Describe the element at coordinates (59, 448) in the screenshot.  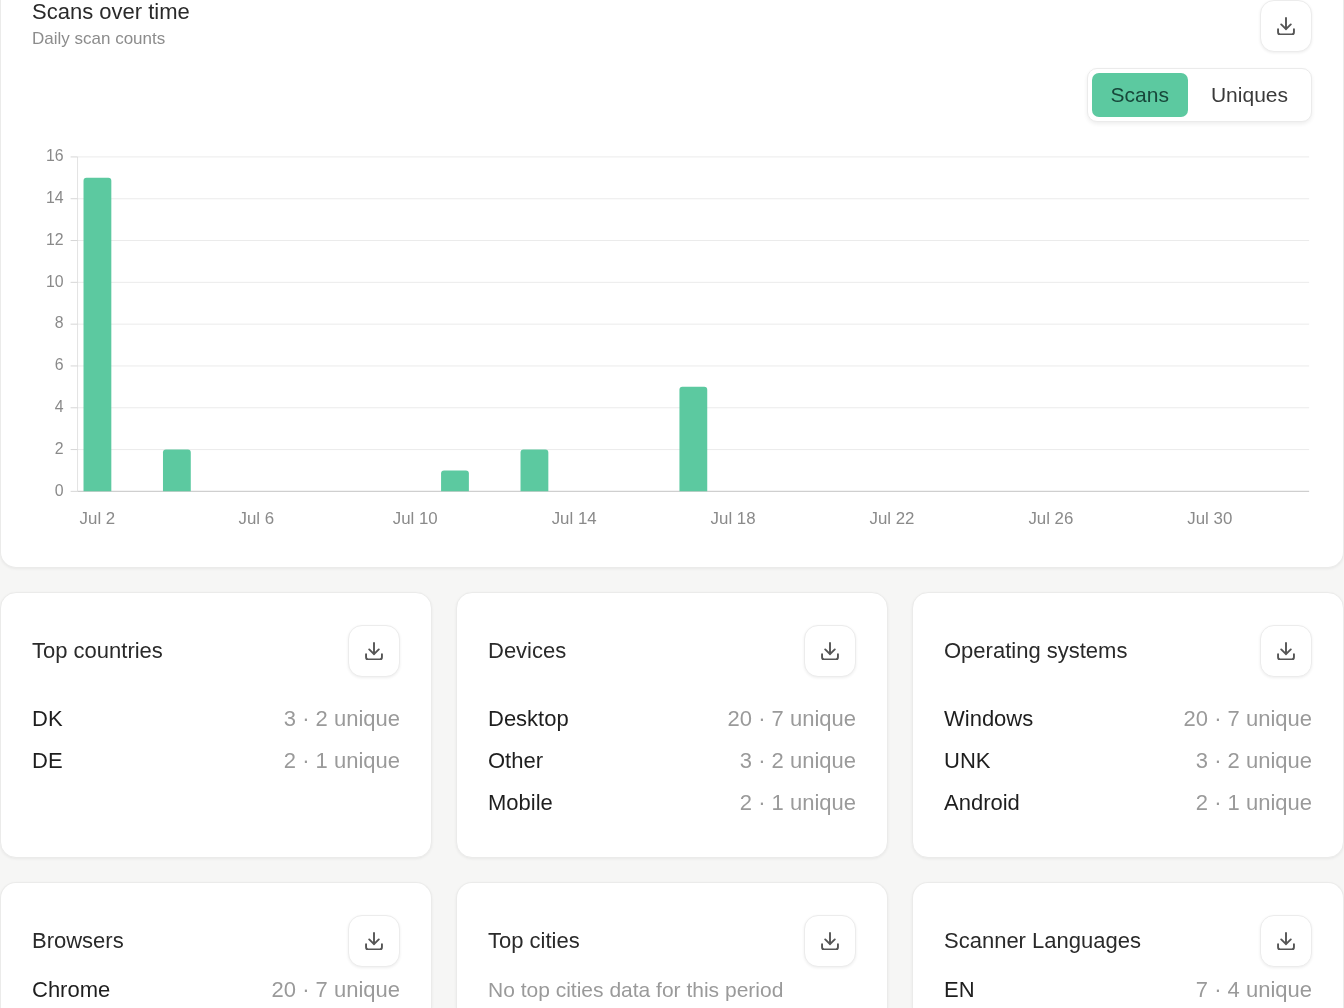
I see `axis-label: 2` at that location.